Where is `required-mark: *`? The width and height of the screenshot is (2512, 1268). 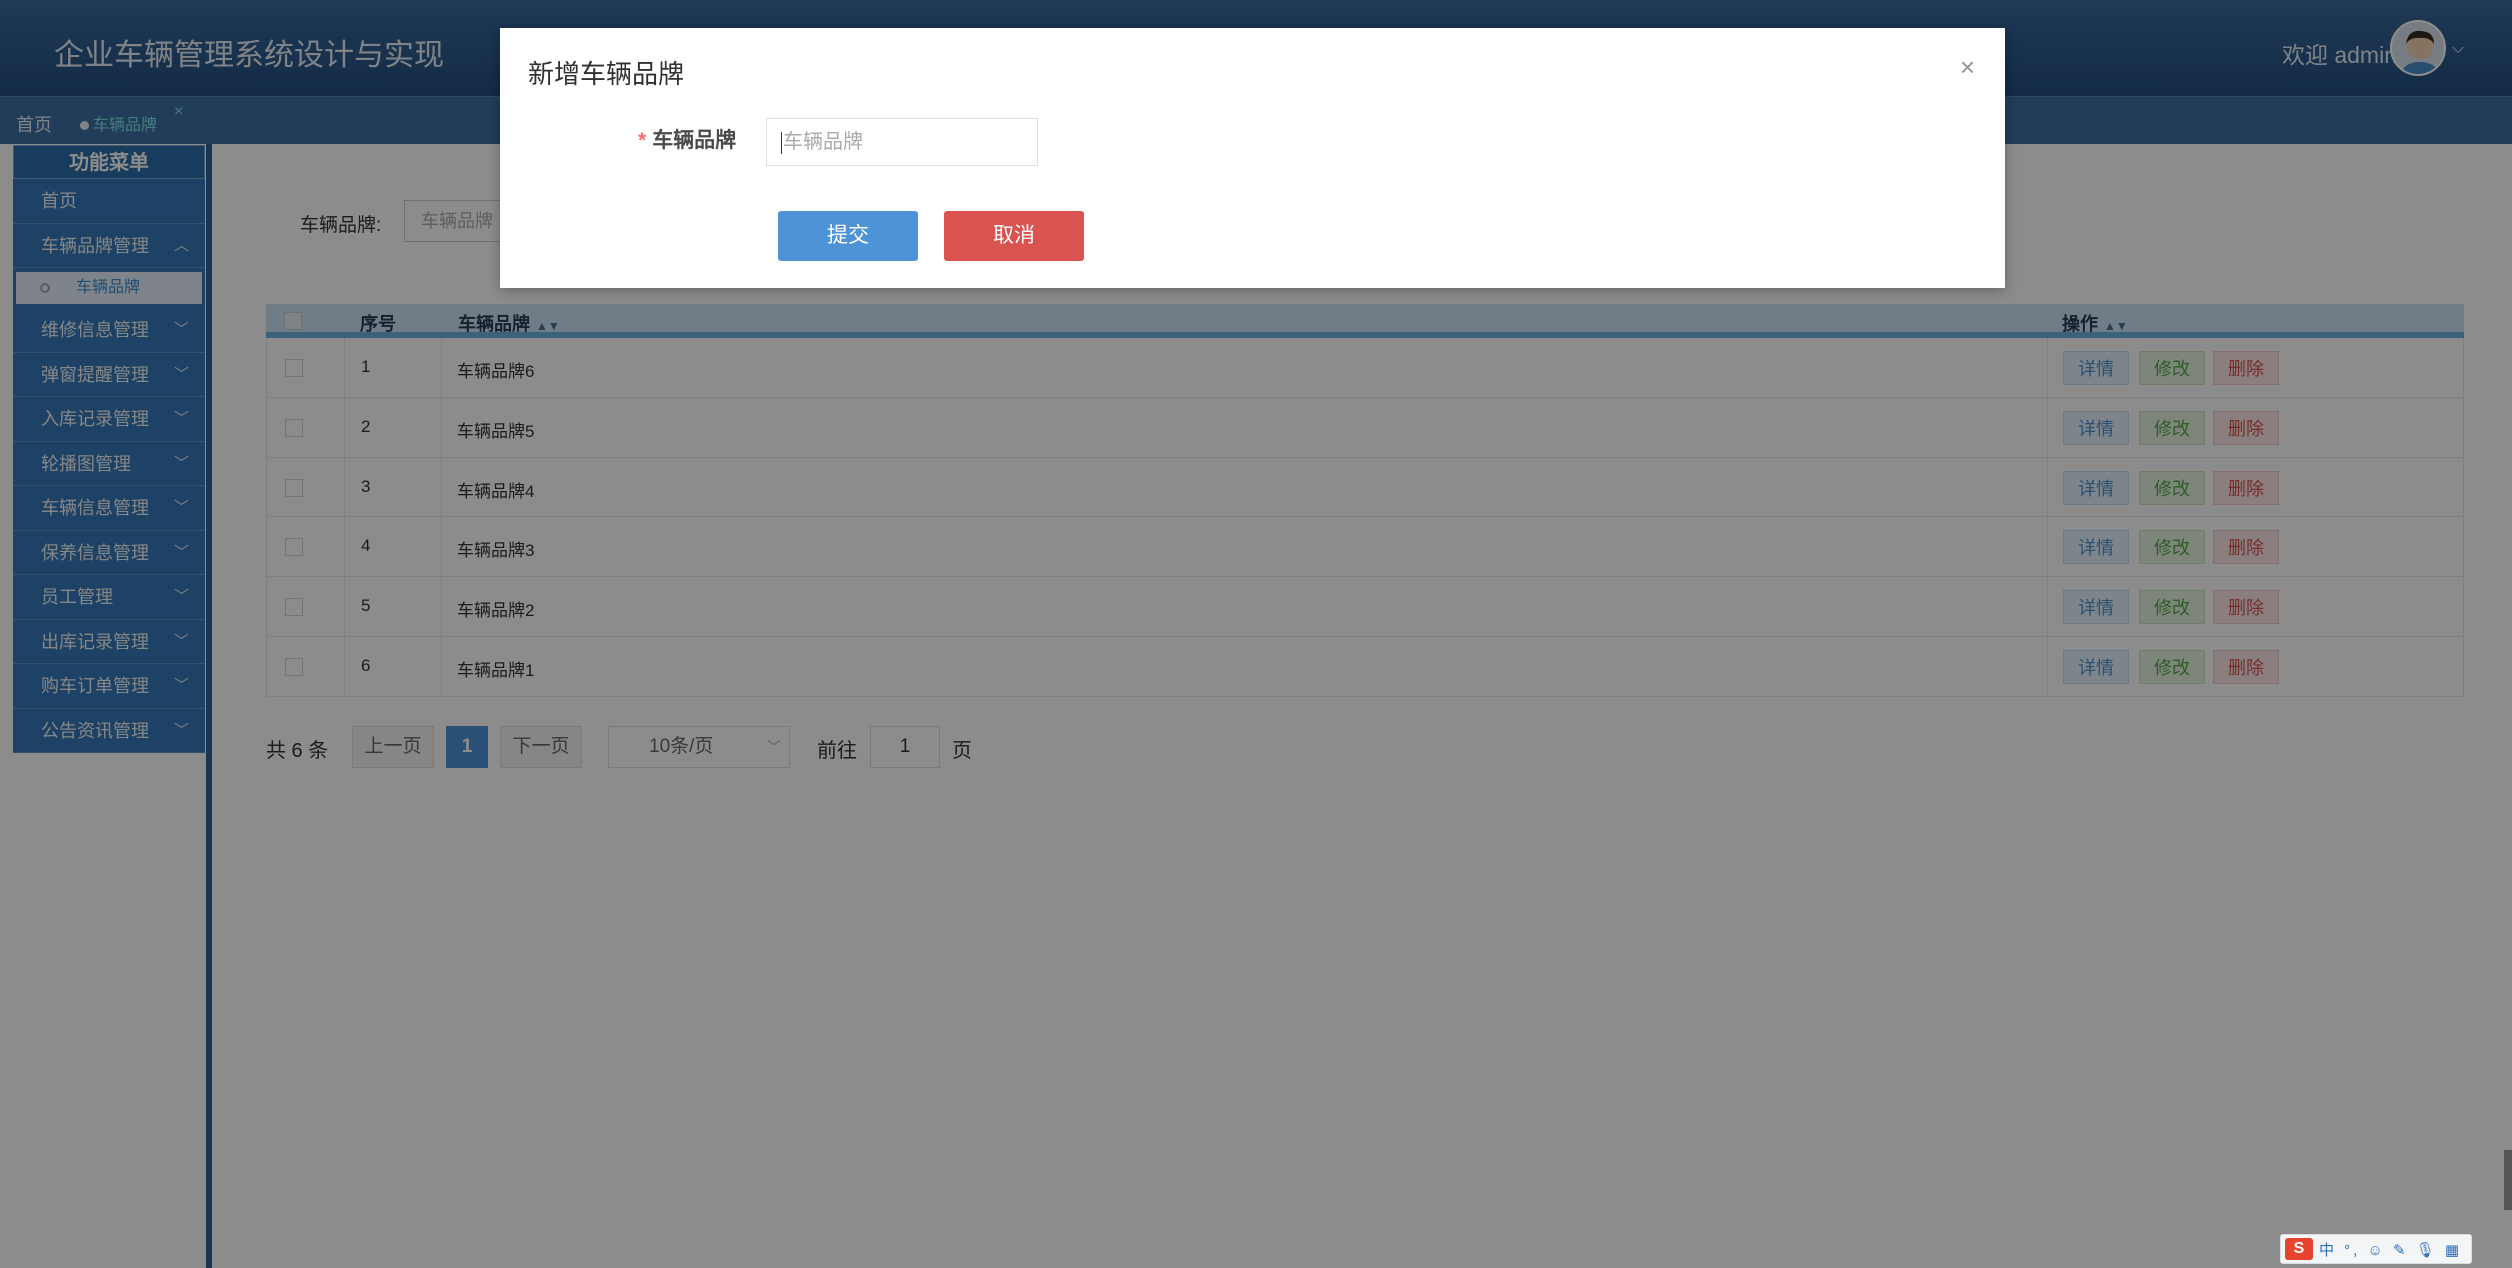
required-mark: * is located at coordinates (642, 140).